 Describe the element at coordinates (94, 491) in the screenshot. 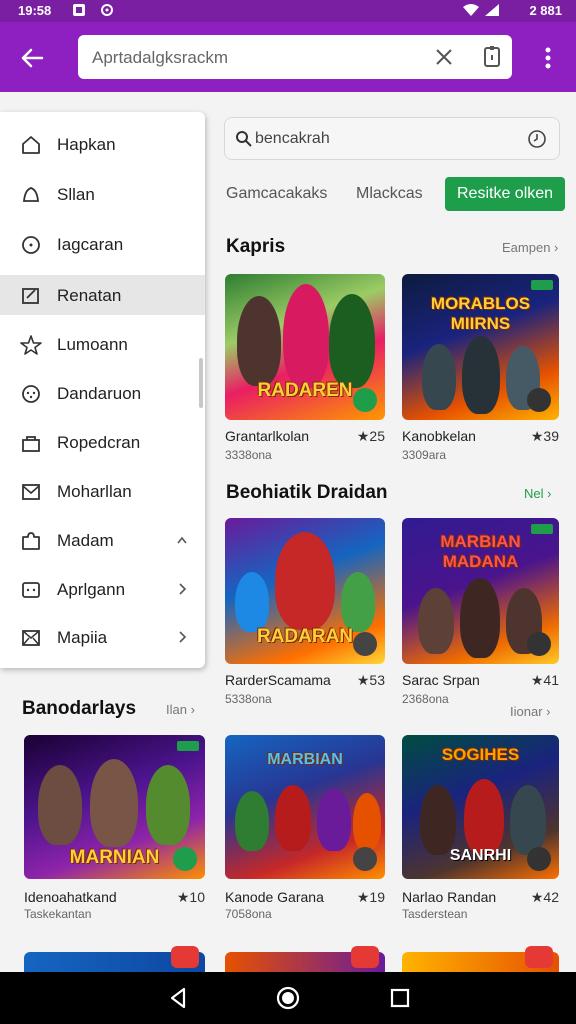

I see `drawer-item-label: Moharllan` at that location.